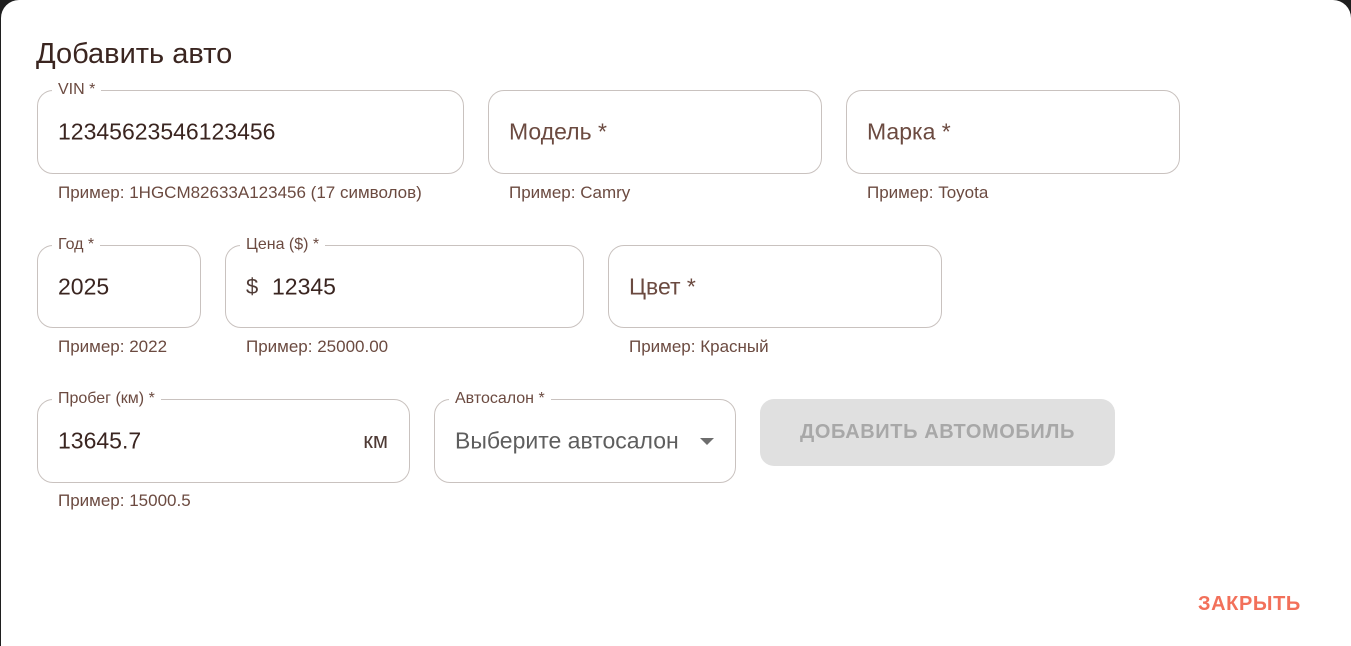 This screenshot has width=1351, height=646. What do you see at coordinates (699, 346) in the screenshot?
I see `color-helper: Пример: Красный` at bounding box center [699, 346].